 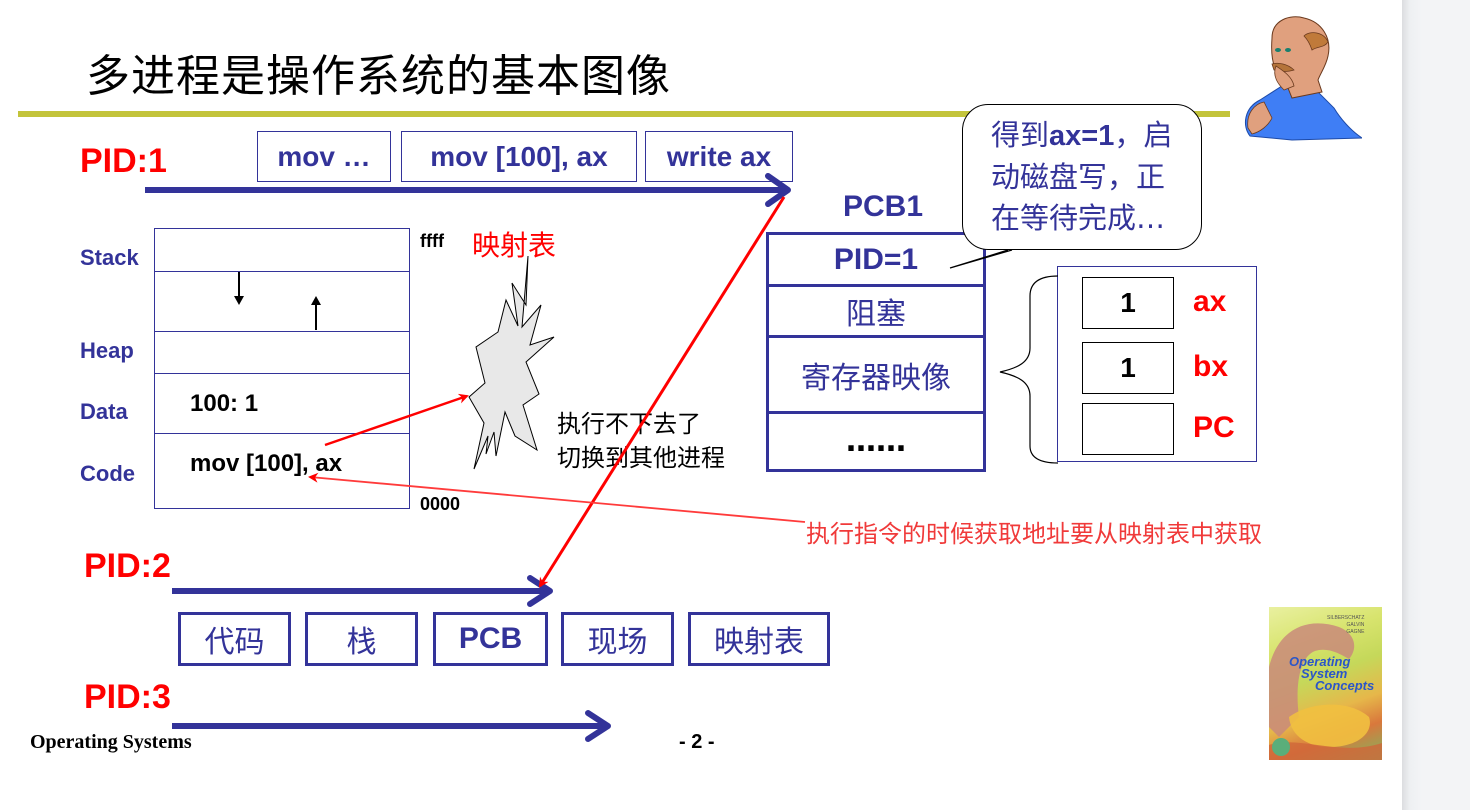 I want to click on thinking-man-icon, so click(x=1303, y=78).